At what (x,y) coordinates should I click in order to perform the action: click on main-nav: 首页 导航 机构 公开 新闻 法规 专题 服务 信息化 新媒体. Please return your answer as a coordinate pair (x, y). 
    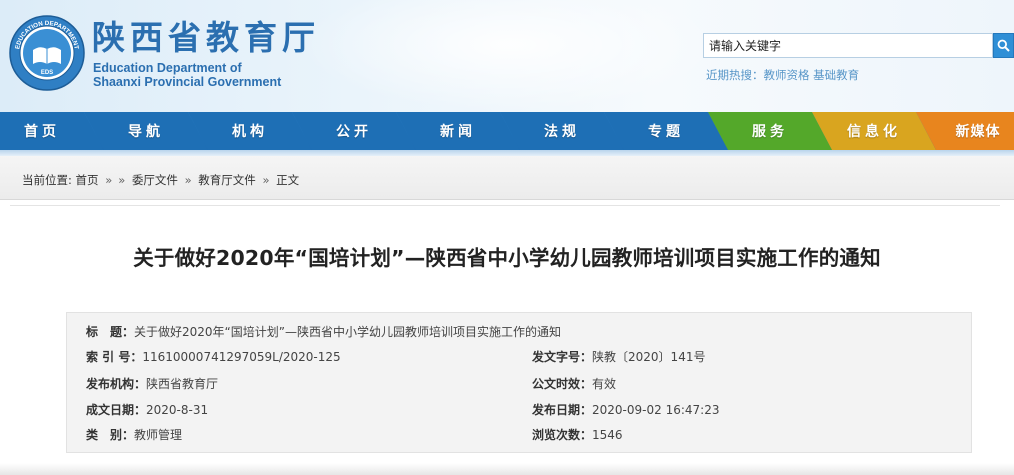
    Looking at the image, I should click on (507, 131).